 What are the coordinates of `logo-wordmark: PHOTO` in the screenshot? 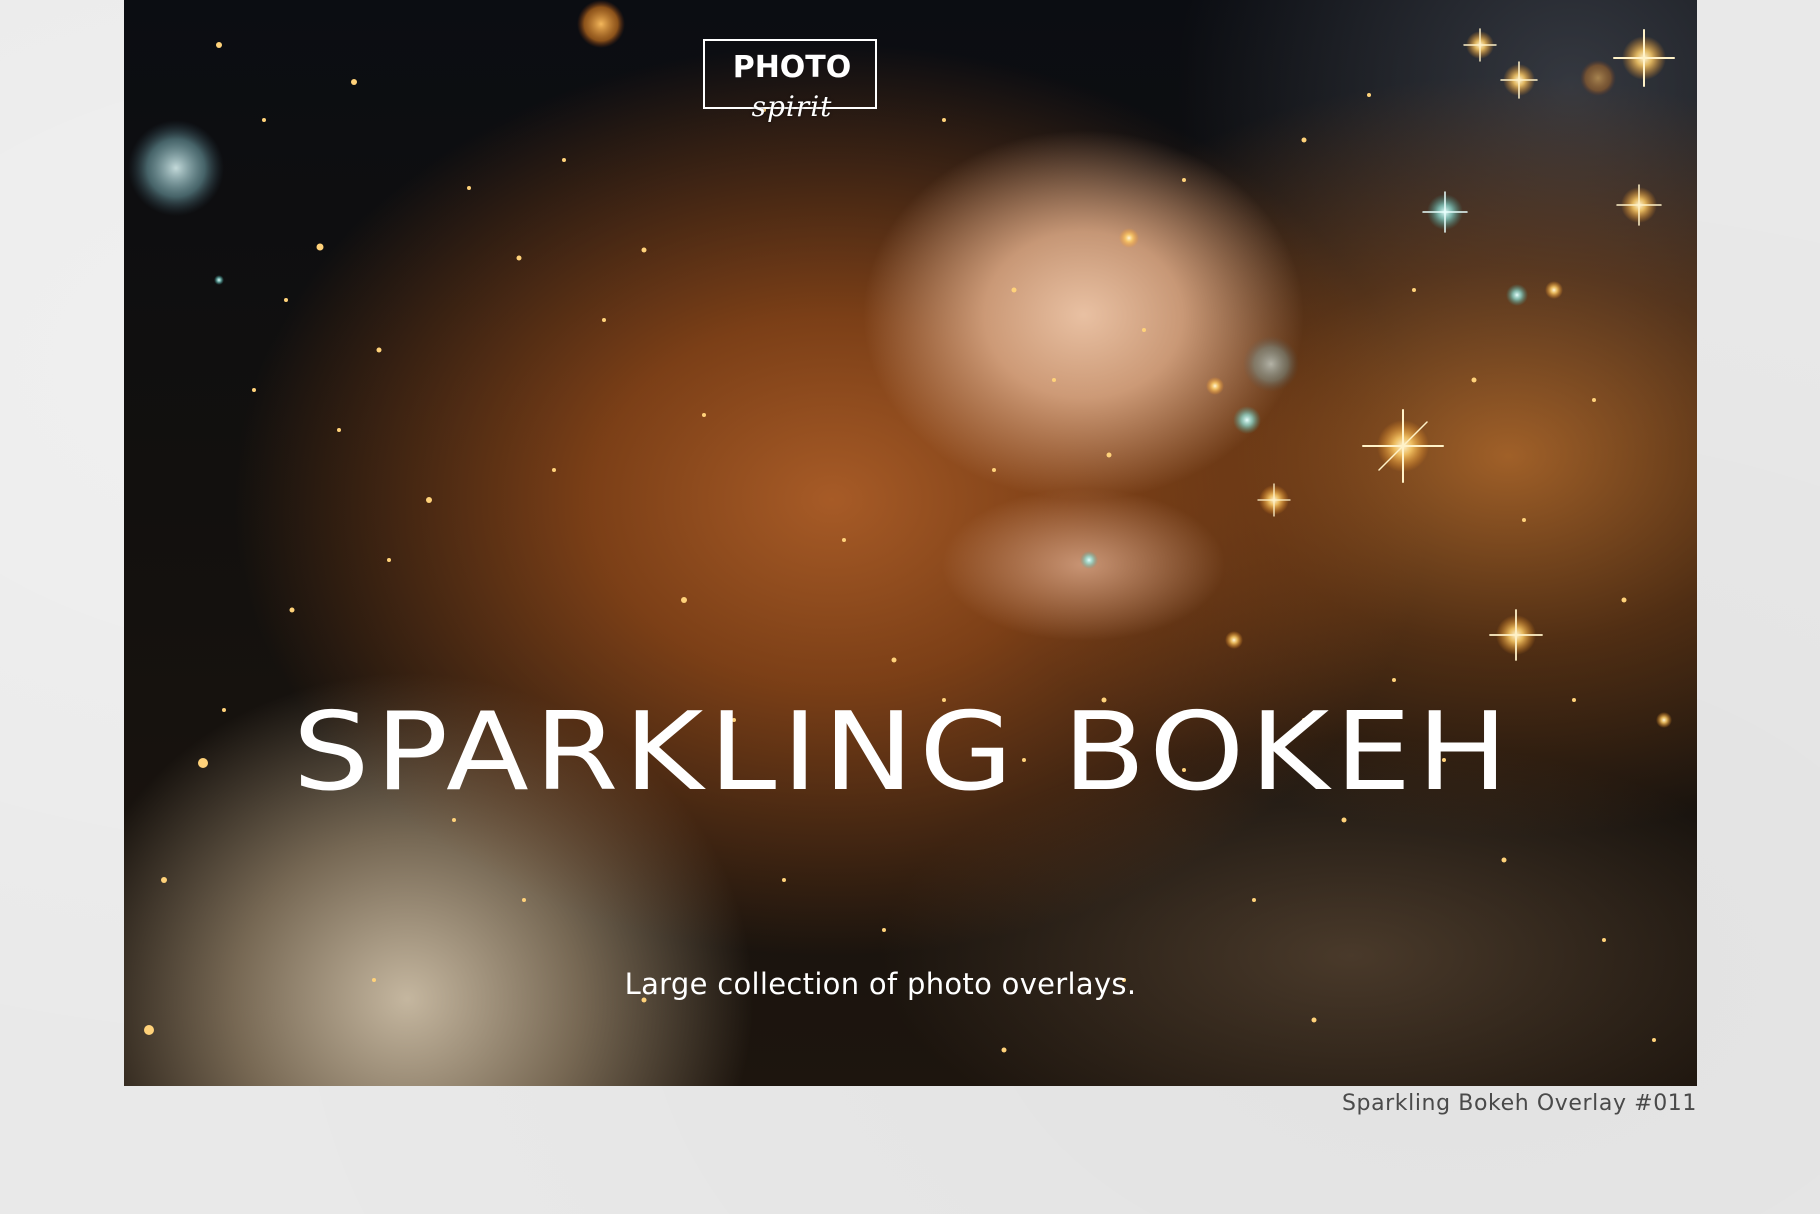 It's located at (792, 67).